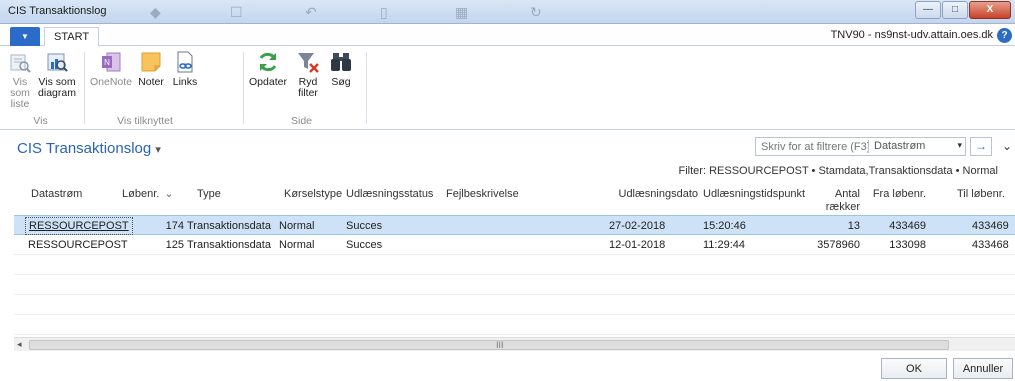  I want to click on onenote-icon: N, so click(111, 62).